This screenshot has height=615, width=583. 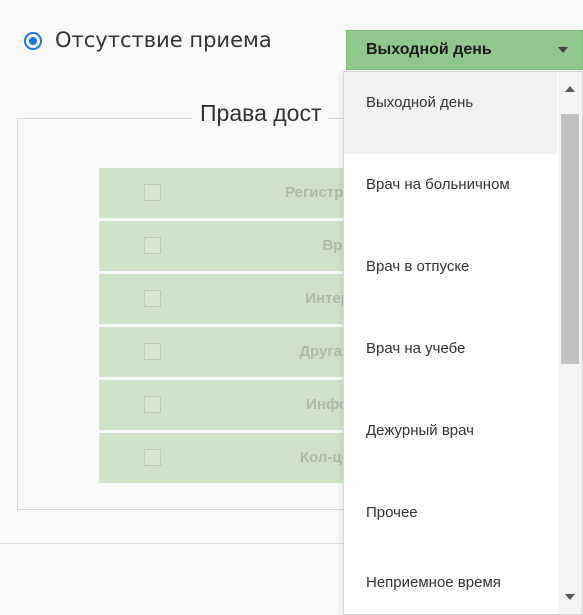 I want to click on reason-select-value: Выходной день, so click(x=429, y=49).